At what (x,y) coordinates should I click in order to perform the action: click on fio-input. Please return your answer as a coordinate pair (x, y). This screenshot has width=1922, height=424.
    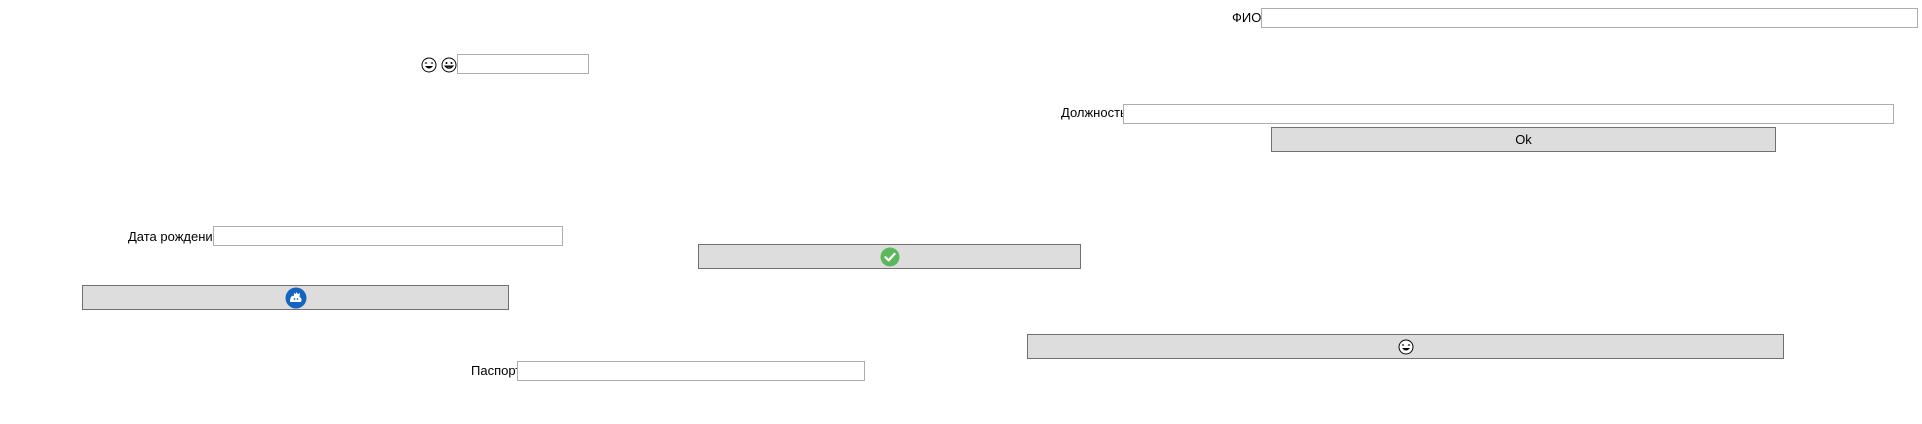
    Looking at the image, I should click on (1589, 18).